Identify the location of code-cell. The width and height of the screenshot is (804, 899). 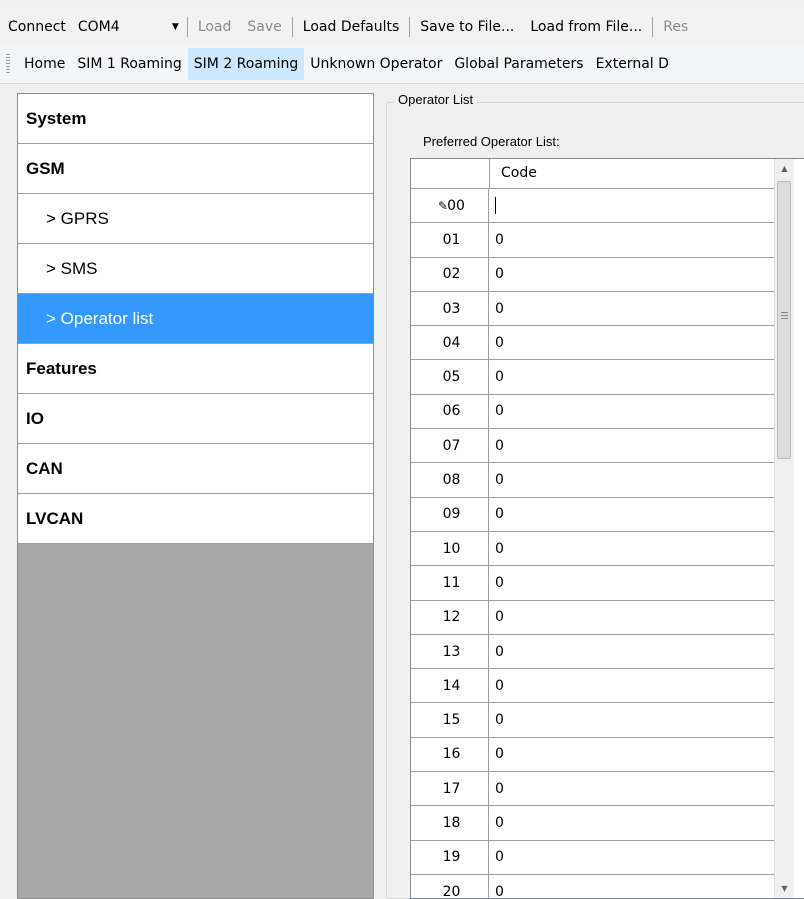
(631, 205).